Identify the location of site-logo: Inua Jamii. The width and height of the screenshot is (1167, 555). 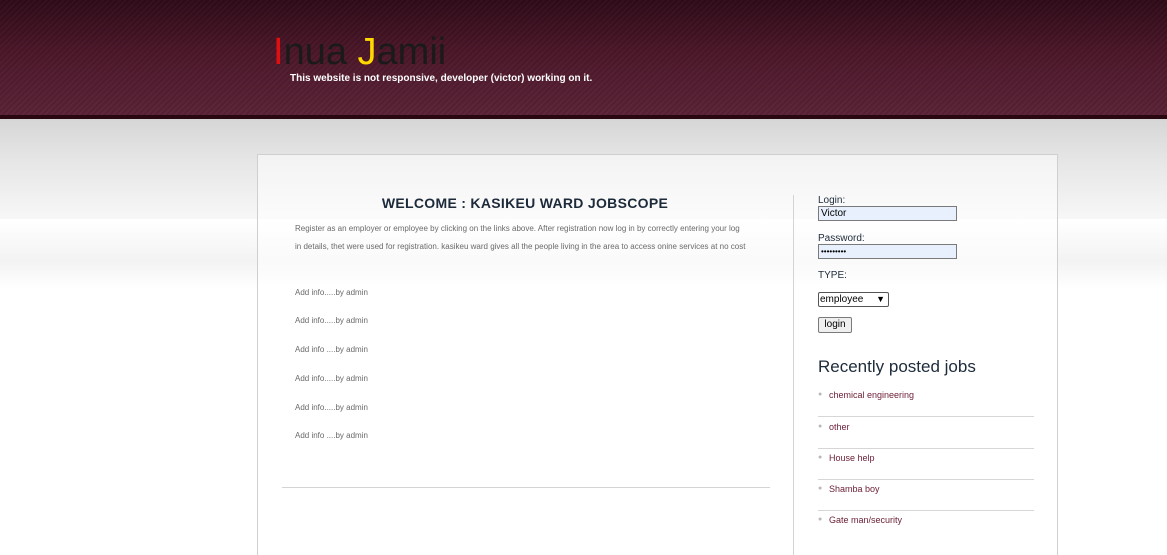
(359, 52).